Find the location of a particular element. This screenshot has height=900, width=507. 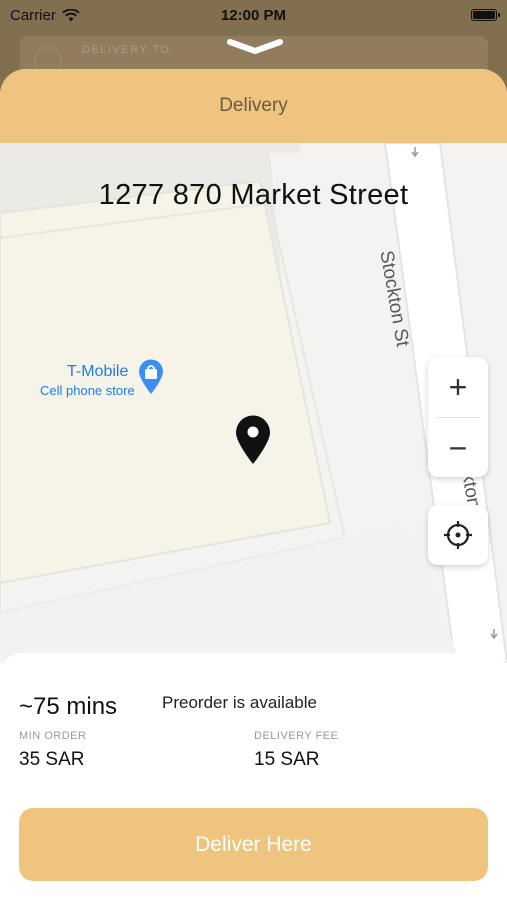

chevron-down-icon is located at coordinates (255, 47).